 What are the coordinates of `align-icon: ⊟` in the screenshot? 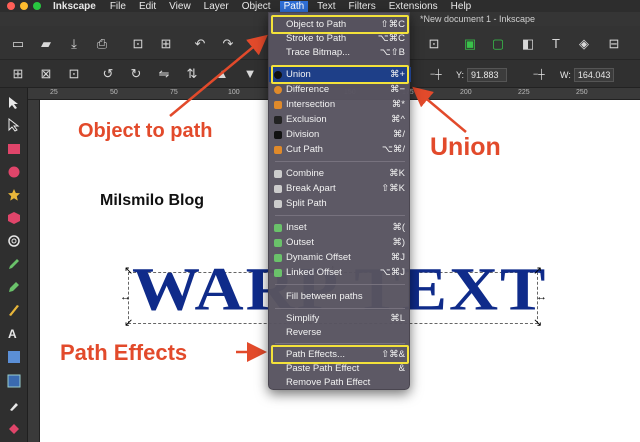 It's located at (614, 44).